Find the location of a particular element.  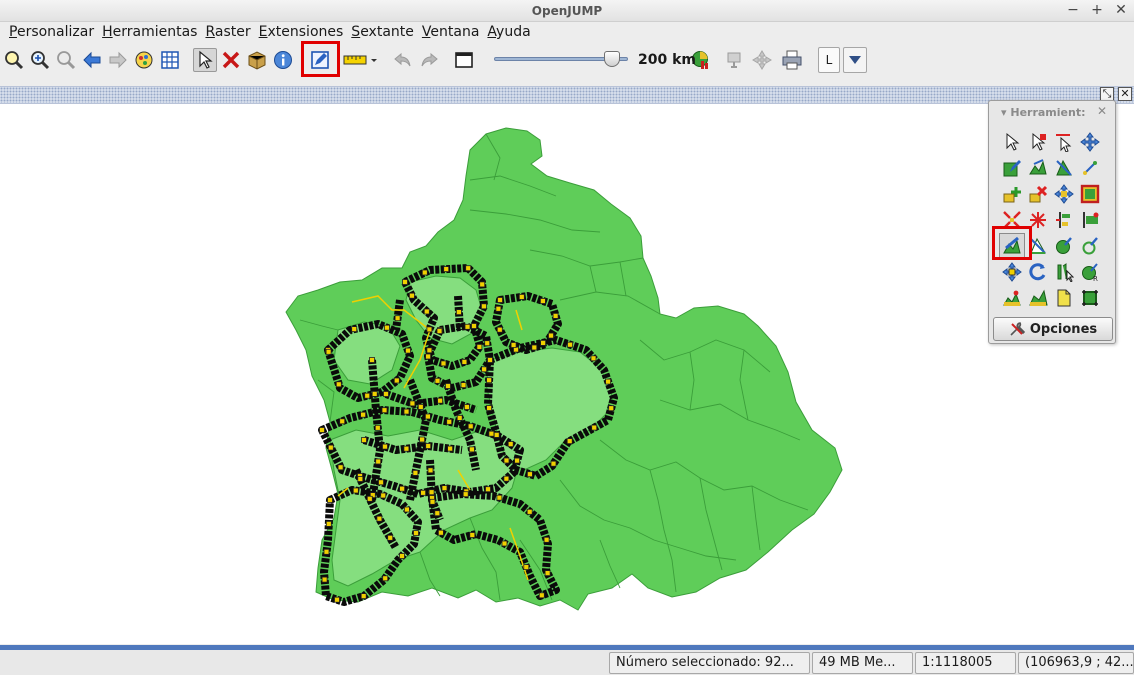

layer-view-icon is located at coordinates (144, 60).